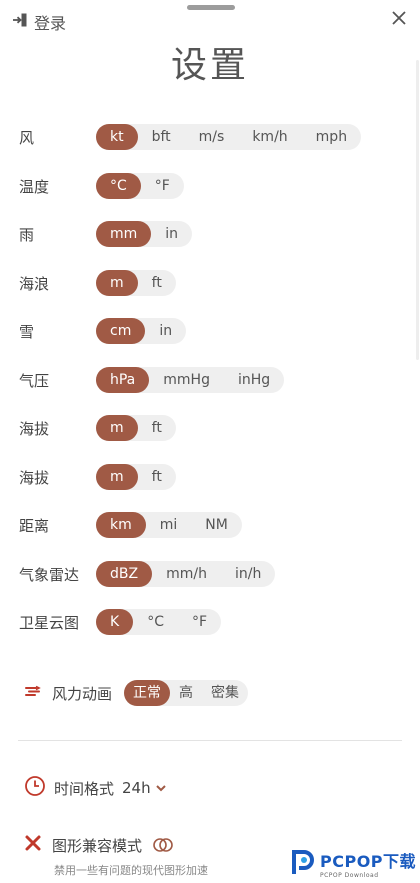  Describe the element at coordinates (254, 380) in the screenshot. I see `unit-option: inHg` at that location.